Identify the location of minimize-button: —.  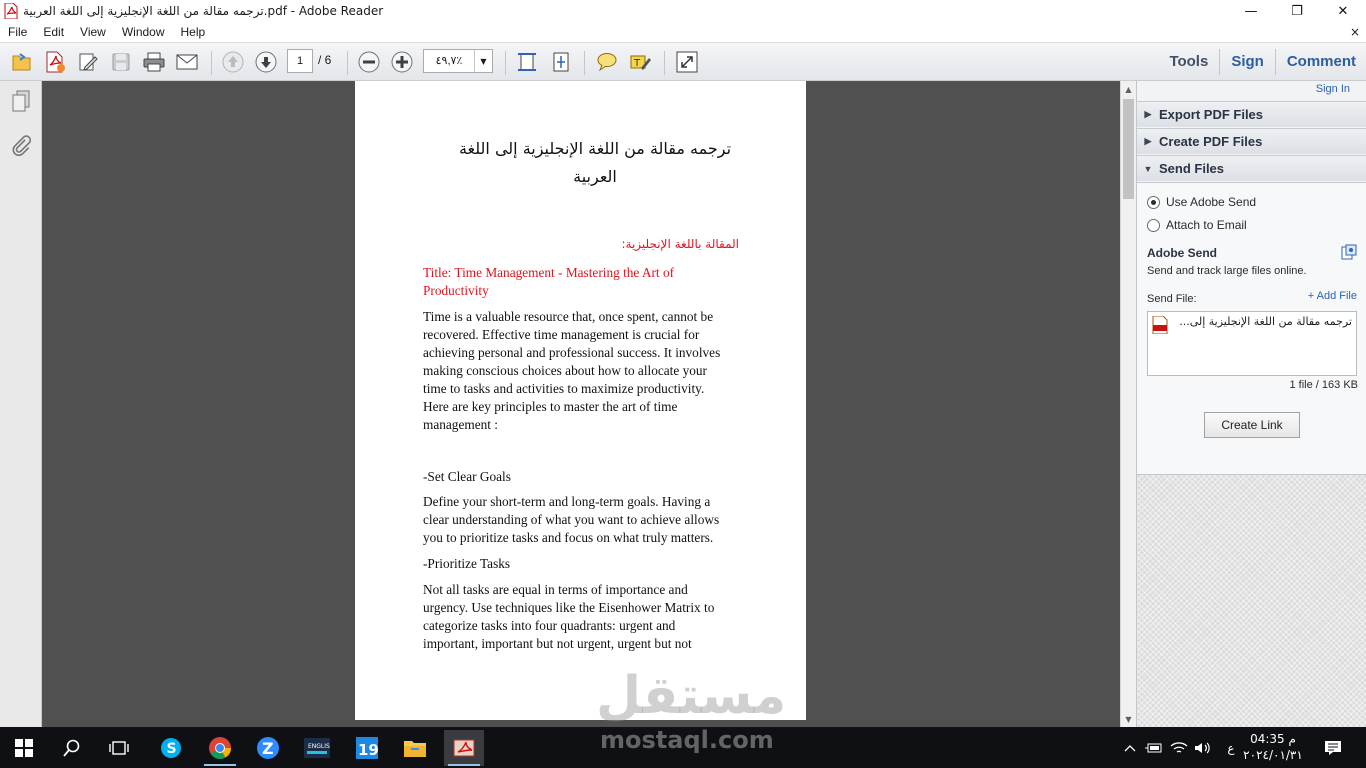
(1251, 11).